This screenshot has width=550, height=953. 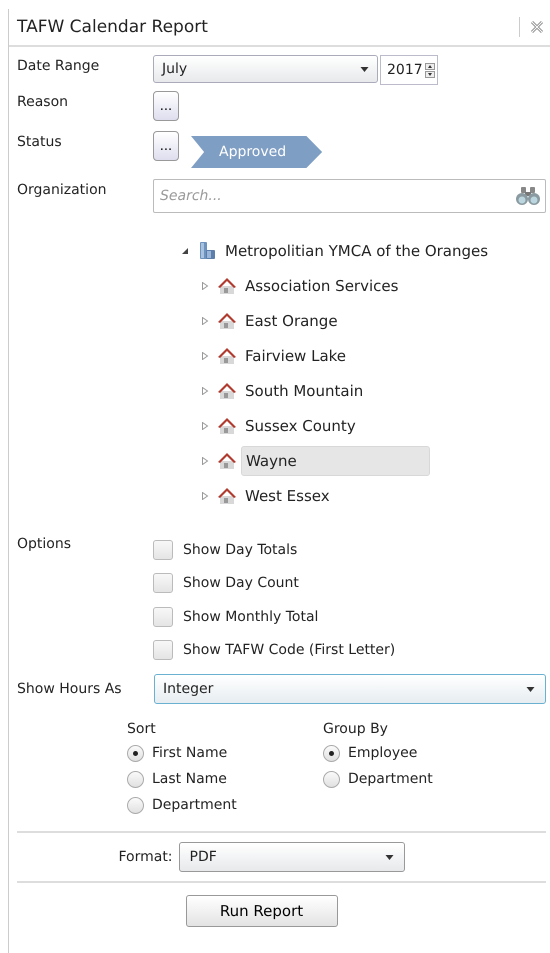 I want to click on checkbox-label: Show Day Count, so click(x=241, y=583).